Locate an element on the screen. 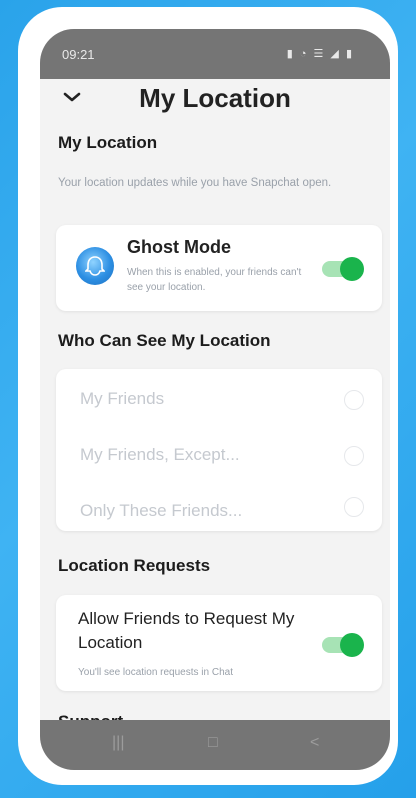 This screenshot has width=416, height=798. section-title-who-can-see: Who Can See My Location is located at coordinates (164, 340).